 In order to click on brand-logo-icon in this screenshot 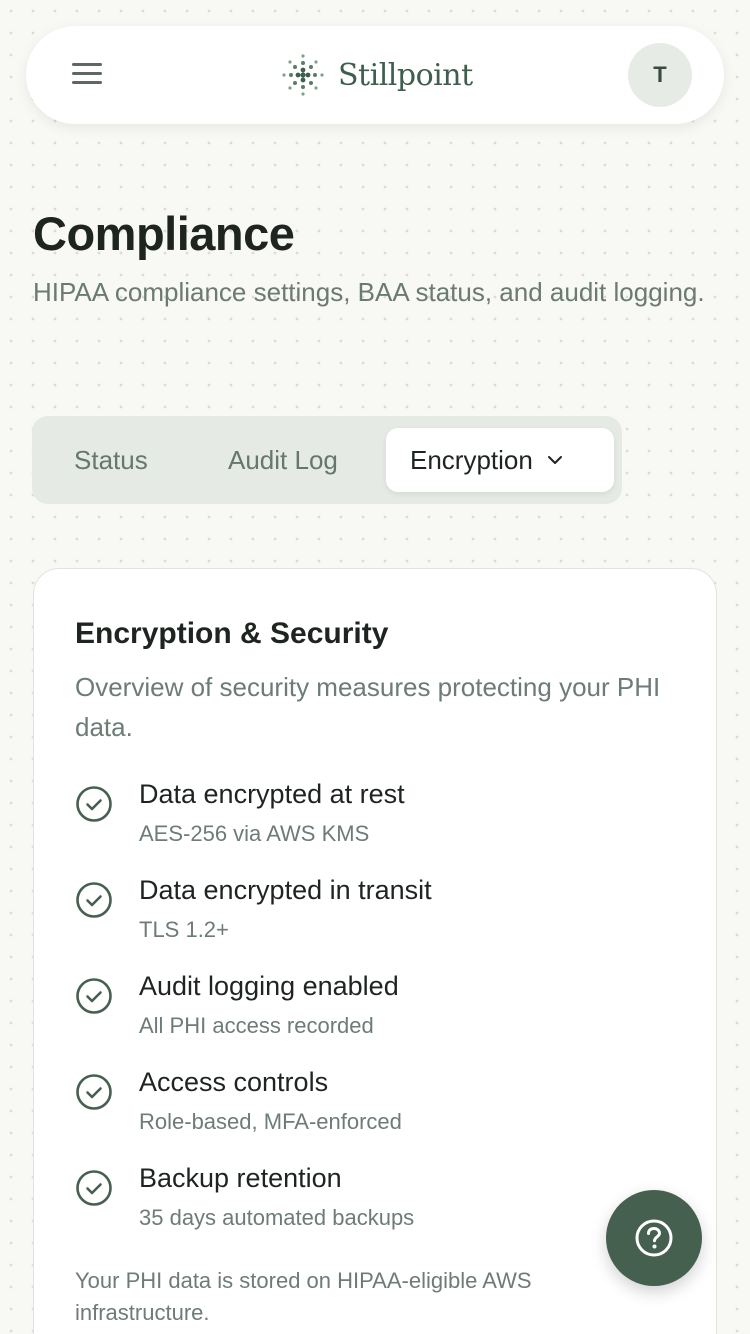, I will do `click(303, 75)`.